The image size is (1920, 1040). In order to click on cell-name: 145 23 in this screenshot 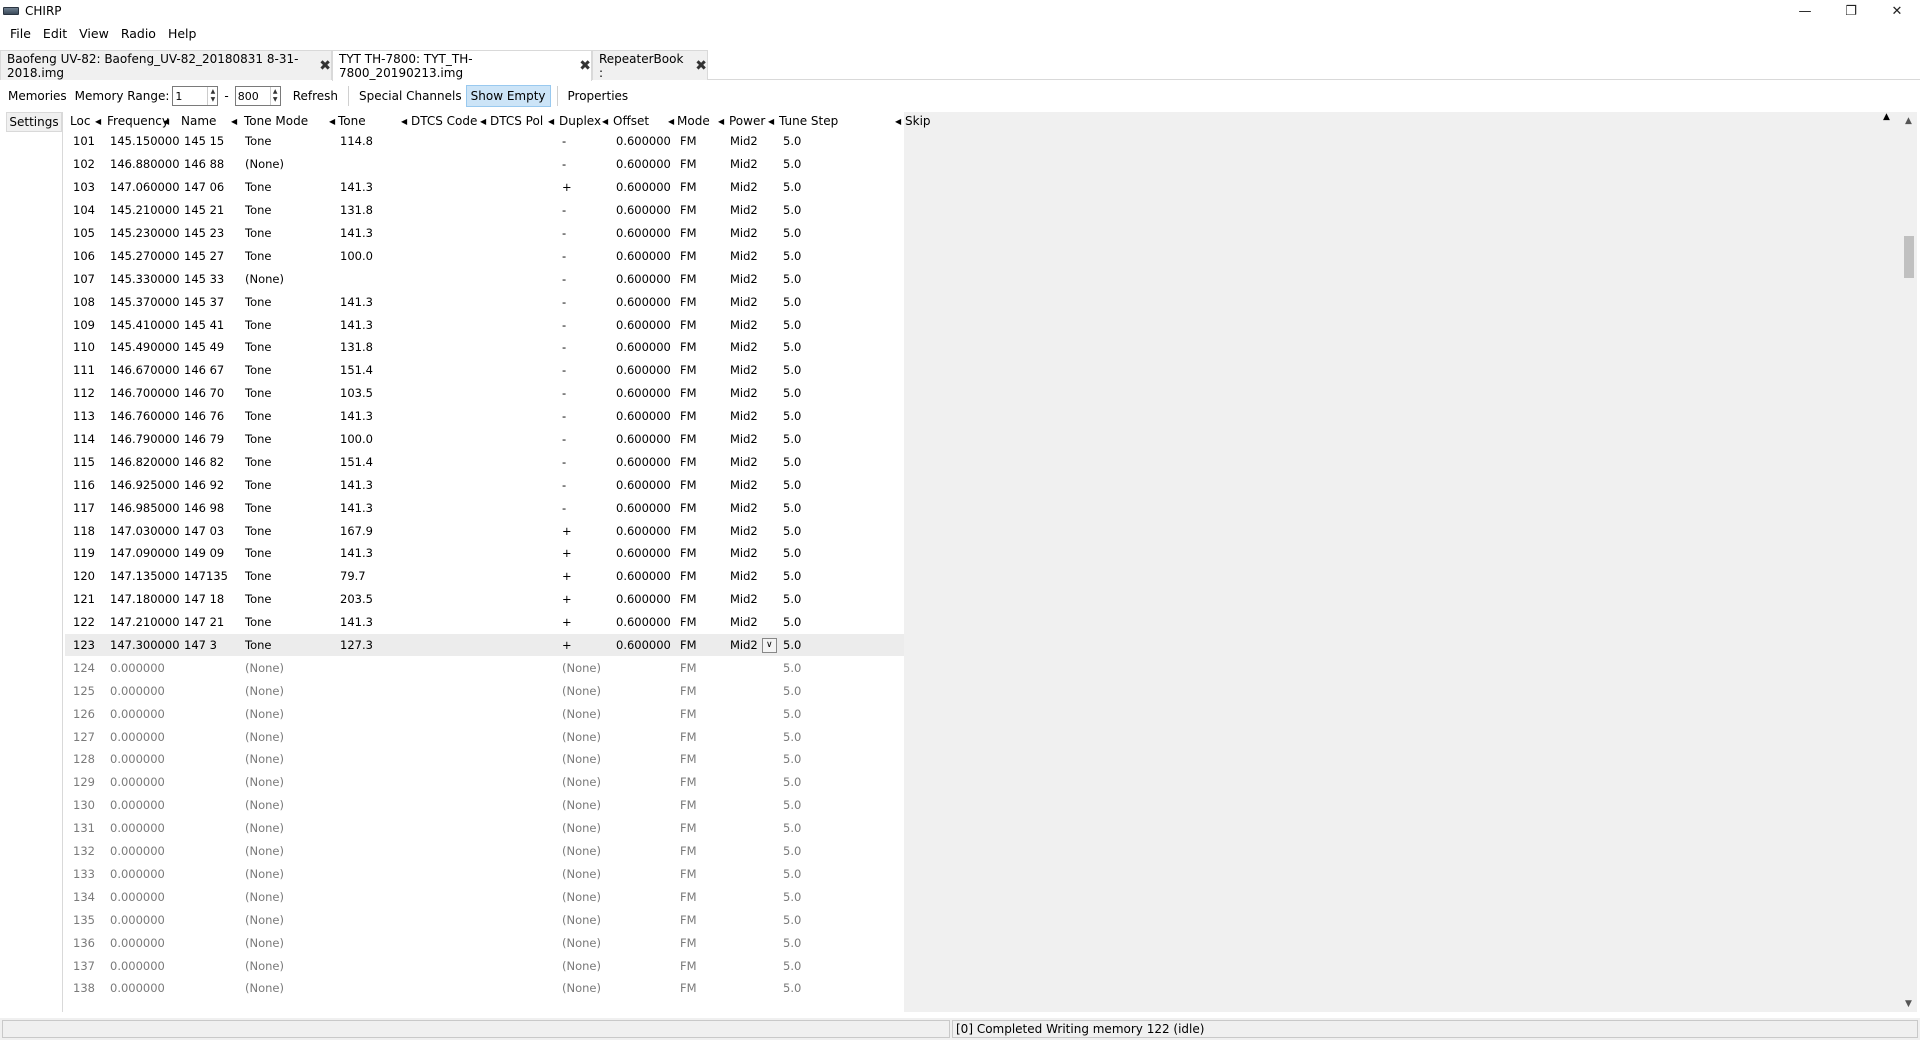, I will do `click(204, 233)`.